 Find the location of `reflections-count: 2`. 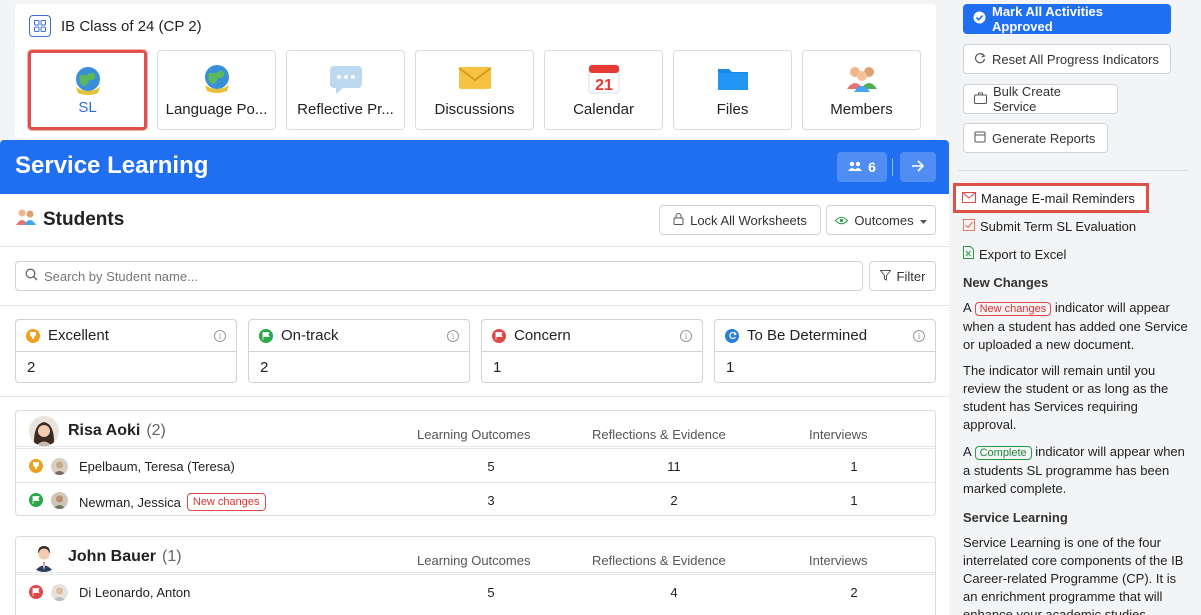

reflections-count: 2 is located at coordinates (674, 500).